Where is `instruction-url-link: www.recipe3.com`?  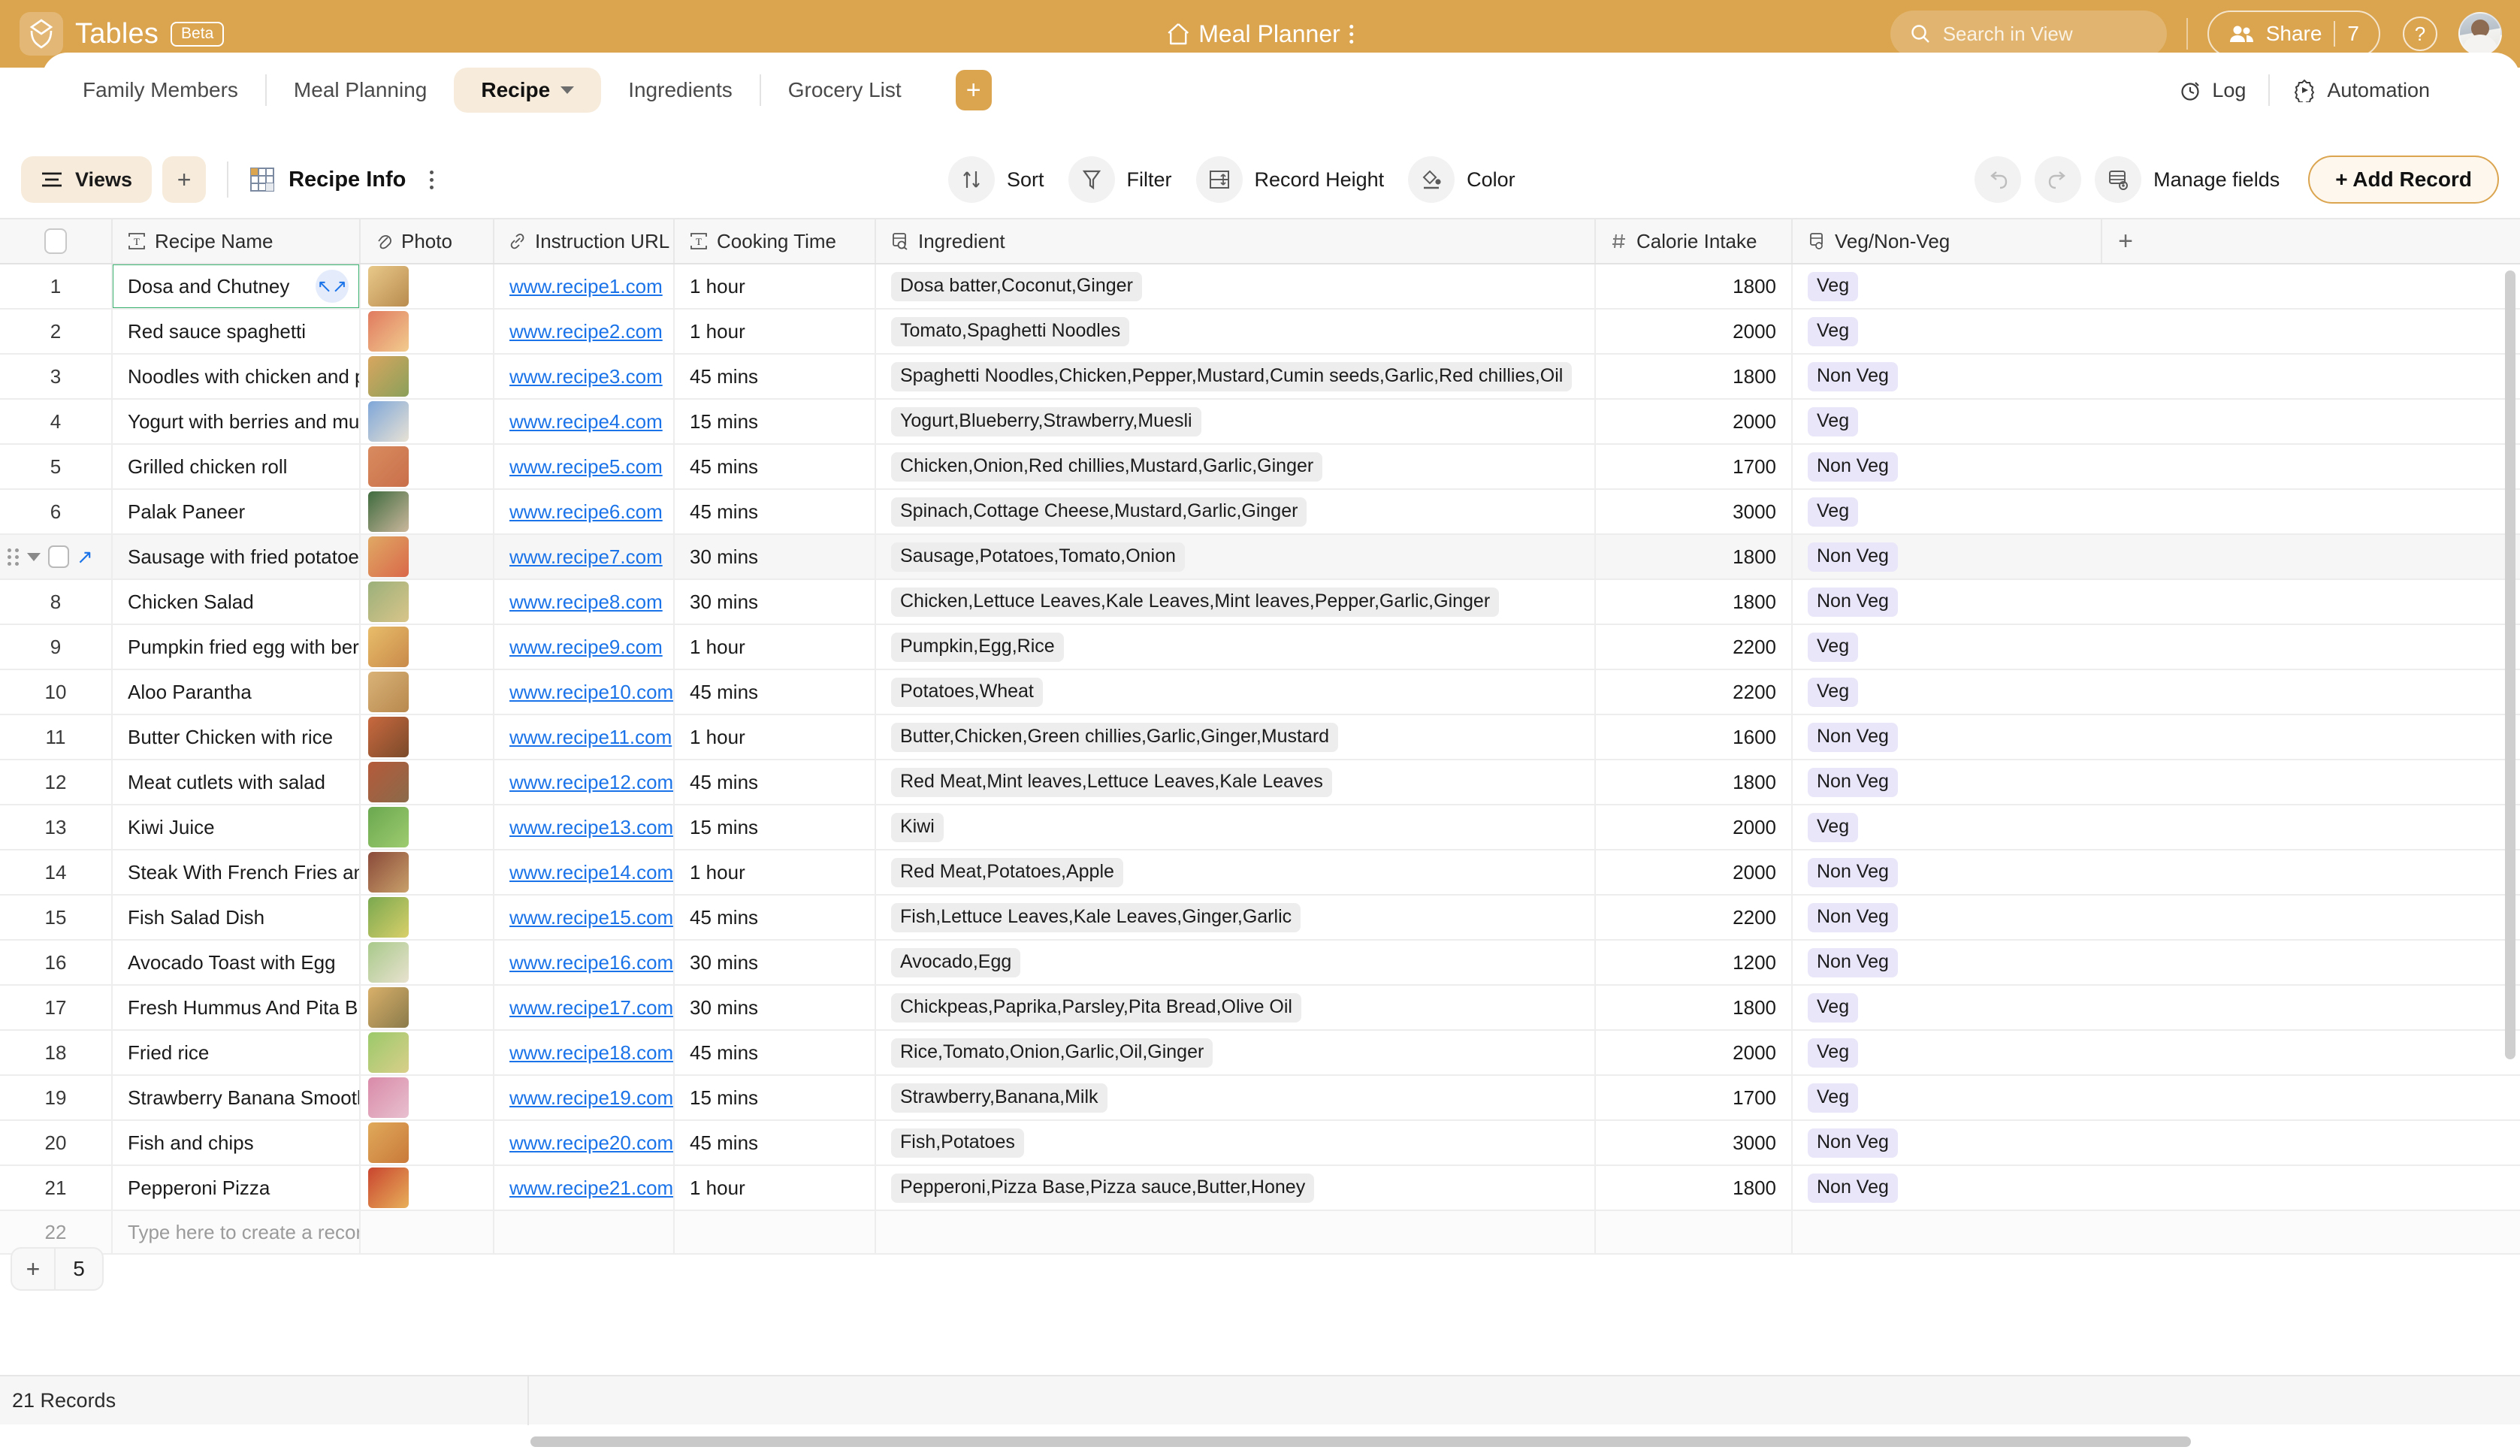
instruction-url-link: www.recipe3.com is located at coordinates (586, 376).